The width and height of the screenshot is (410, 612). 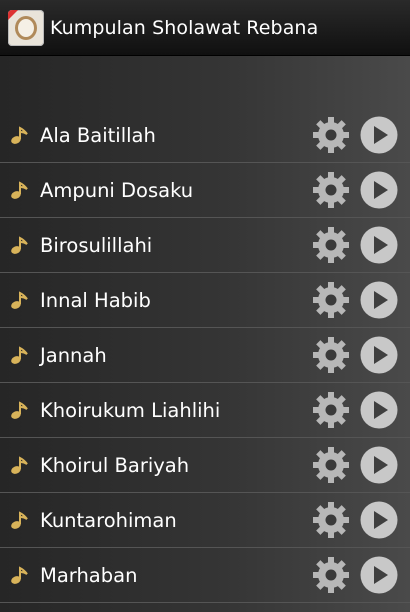 What do you see at coordinates (89, 575) in the screenshot?
I see `song-title: Marhaban` at bounding box center [89, 575].